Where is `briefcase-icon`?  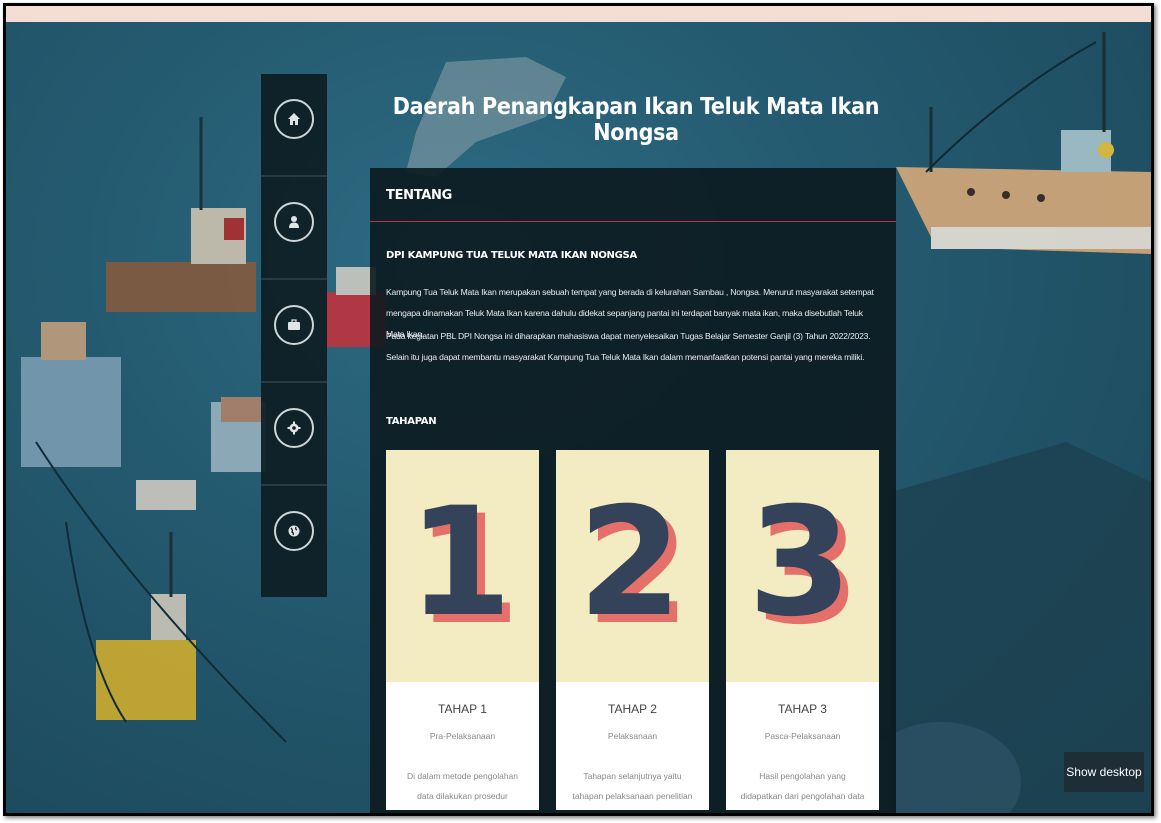 briefcase-icon is located at coordinates (294, 325).